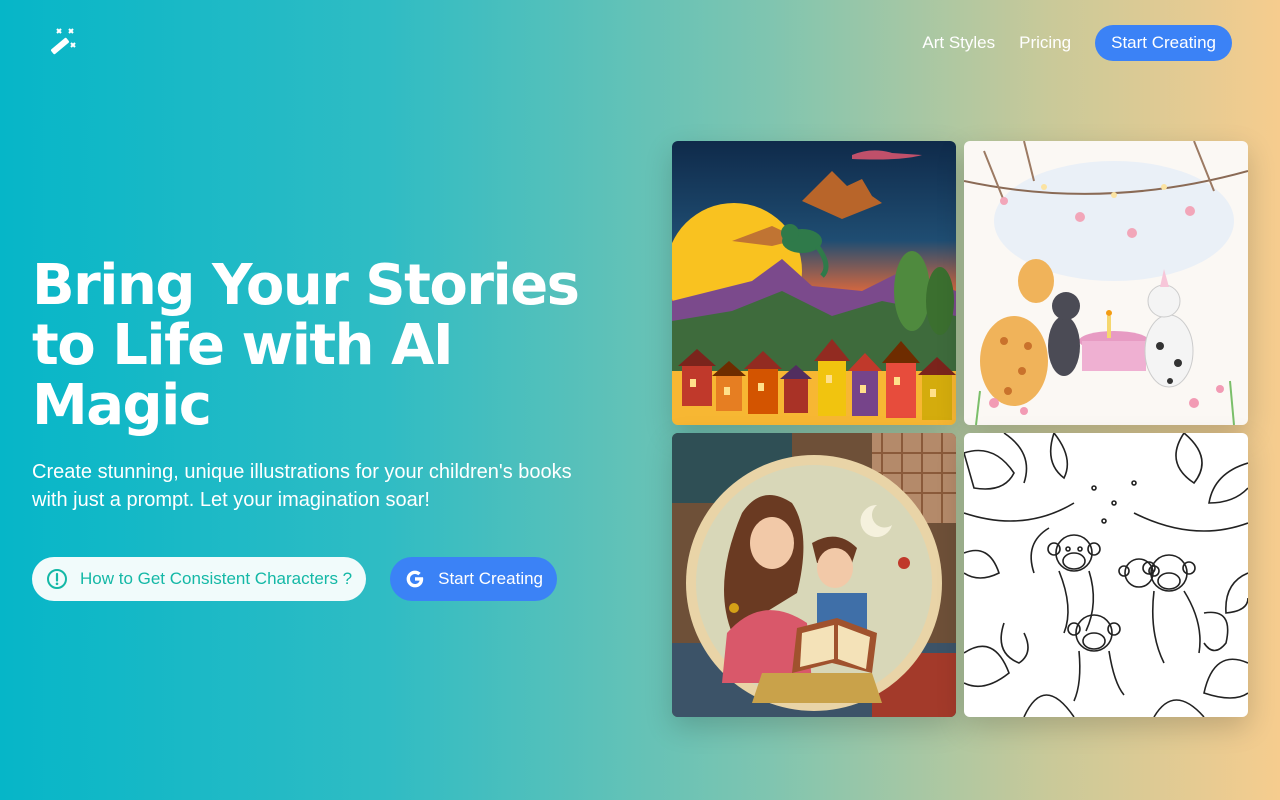  Describe the element at coordinates (1163, 43) in the screenshot. I see `nav-start-creating-button: Start Creating` at that location.